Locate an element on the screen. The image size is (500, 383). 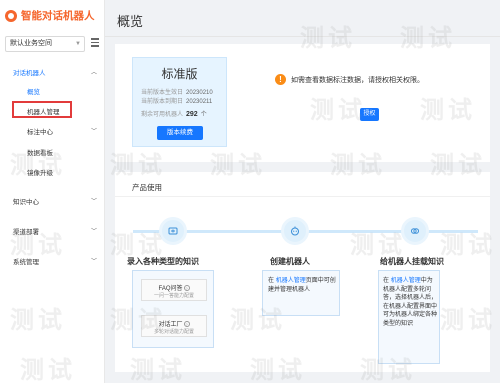
expire-date-row: 当前版本到期日 20230211 is located at coordinates (176, 100).